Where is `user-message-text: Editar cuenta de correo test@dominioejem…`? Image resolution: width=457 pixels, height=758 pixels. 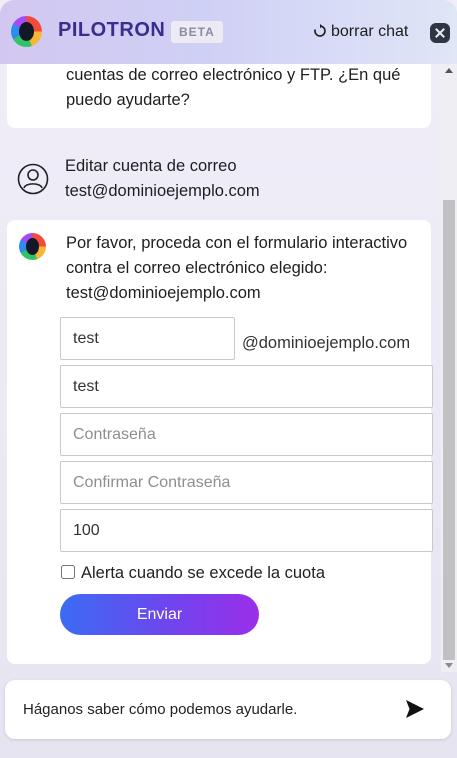
user-message-text: Editar cuenta de correo test@dominioejem… is located at coordinates (250, 179).